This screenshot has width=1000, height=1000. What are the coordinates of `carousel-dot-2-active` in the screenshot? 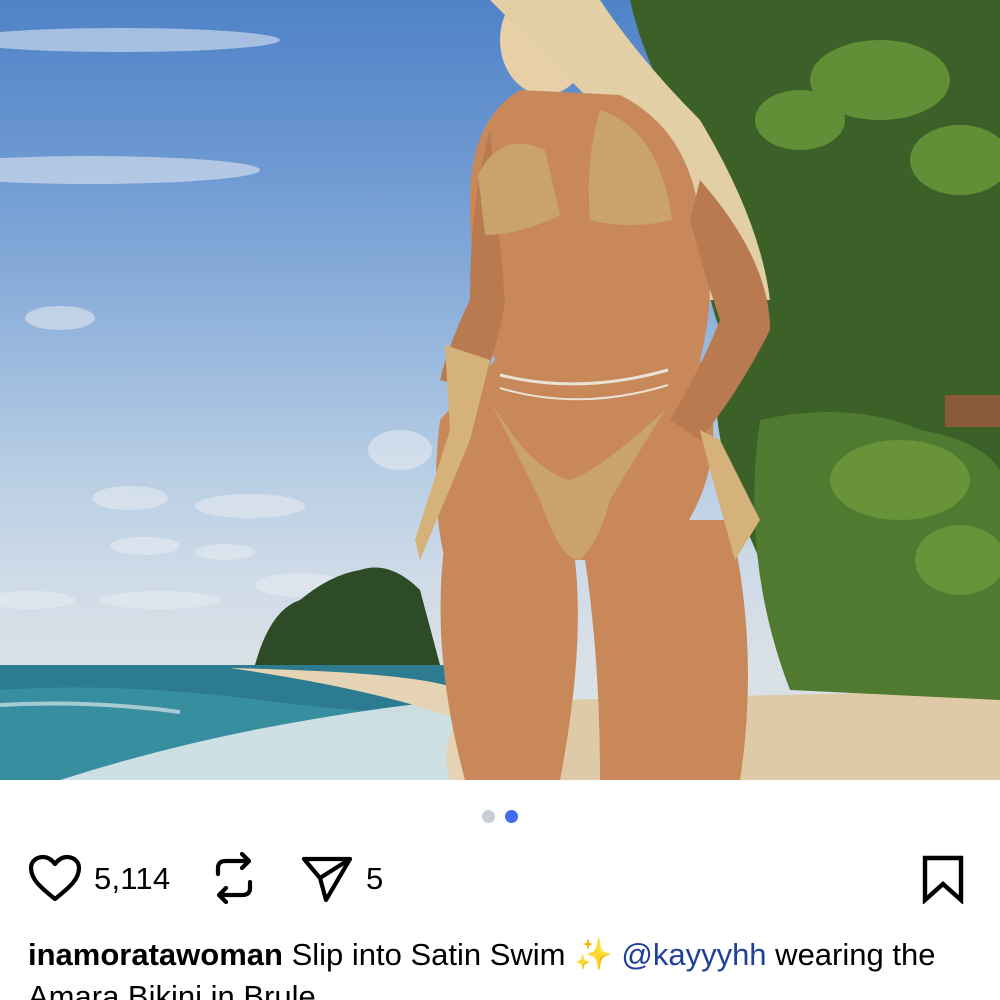 It's located at (511, 816).